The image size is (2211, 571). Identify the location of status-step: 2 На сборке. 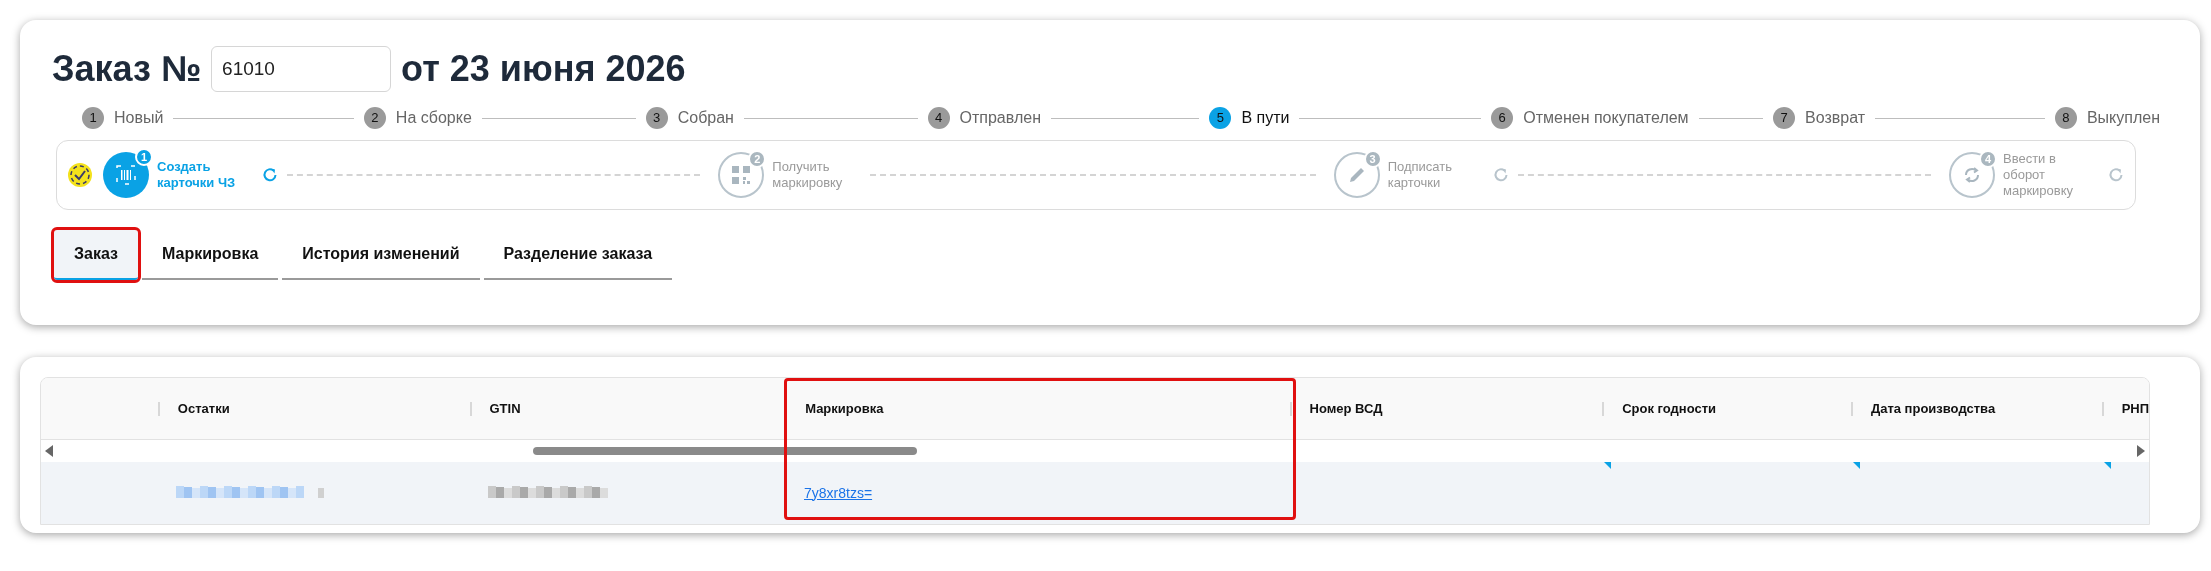
(417, 118).